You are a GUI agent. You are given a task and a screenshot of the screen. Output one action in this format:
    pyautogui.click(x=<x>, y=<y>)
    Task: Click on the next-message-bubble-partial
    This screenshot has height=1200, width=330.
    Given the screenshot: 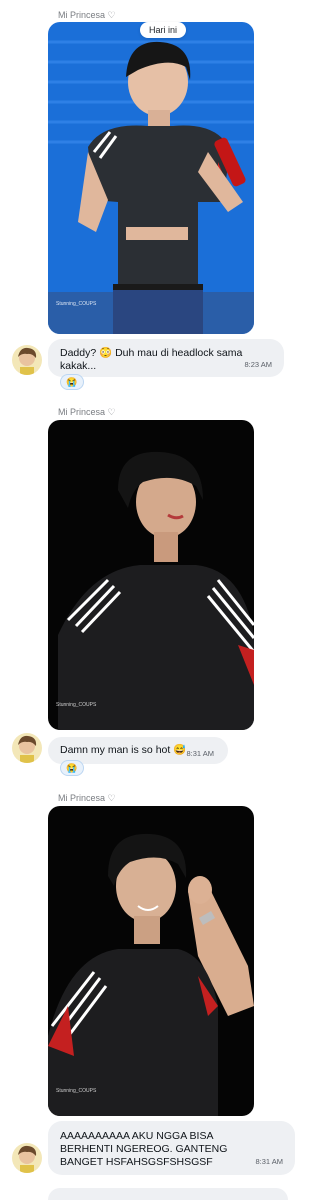 What is the action you would take?
    pyautogui.click(x=168, y=1194)
    